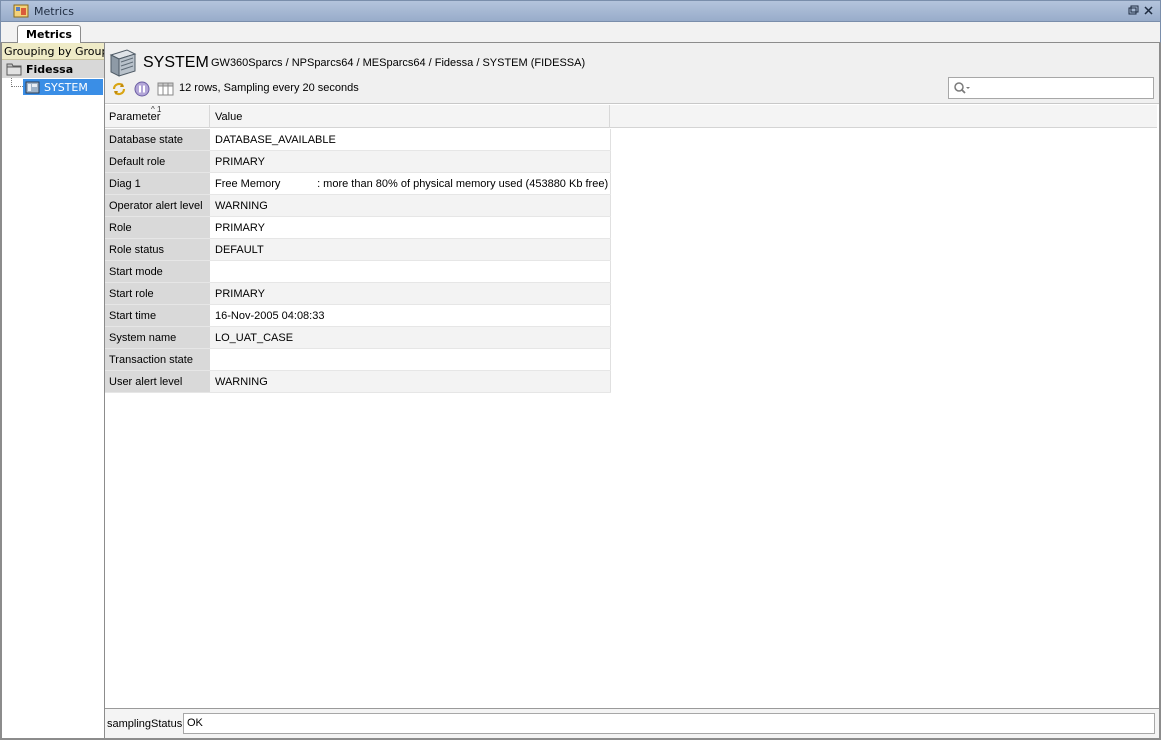 This screenshot has height=740, width=1161. Describe the element at coordinates (157, 139) in the screenshot. I see `parameter-cell: Database state` at that location.